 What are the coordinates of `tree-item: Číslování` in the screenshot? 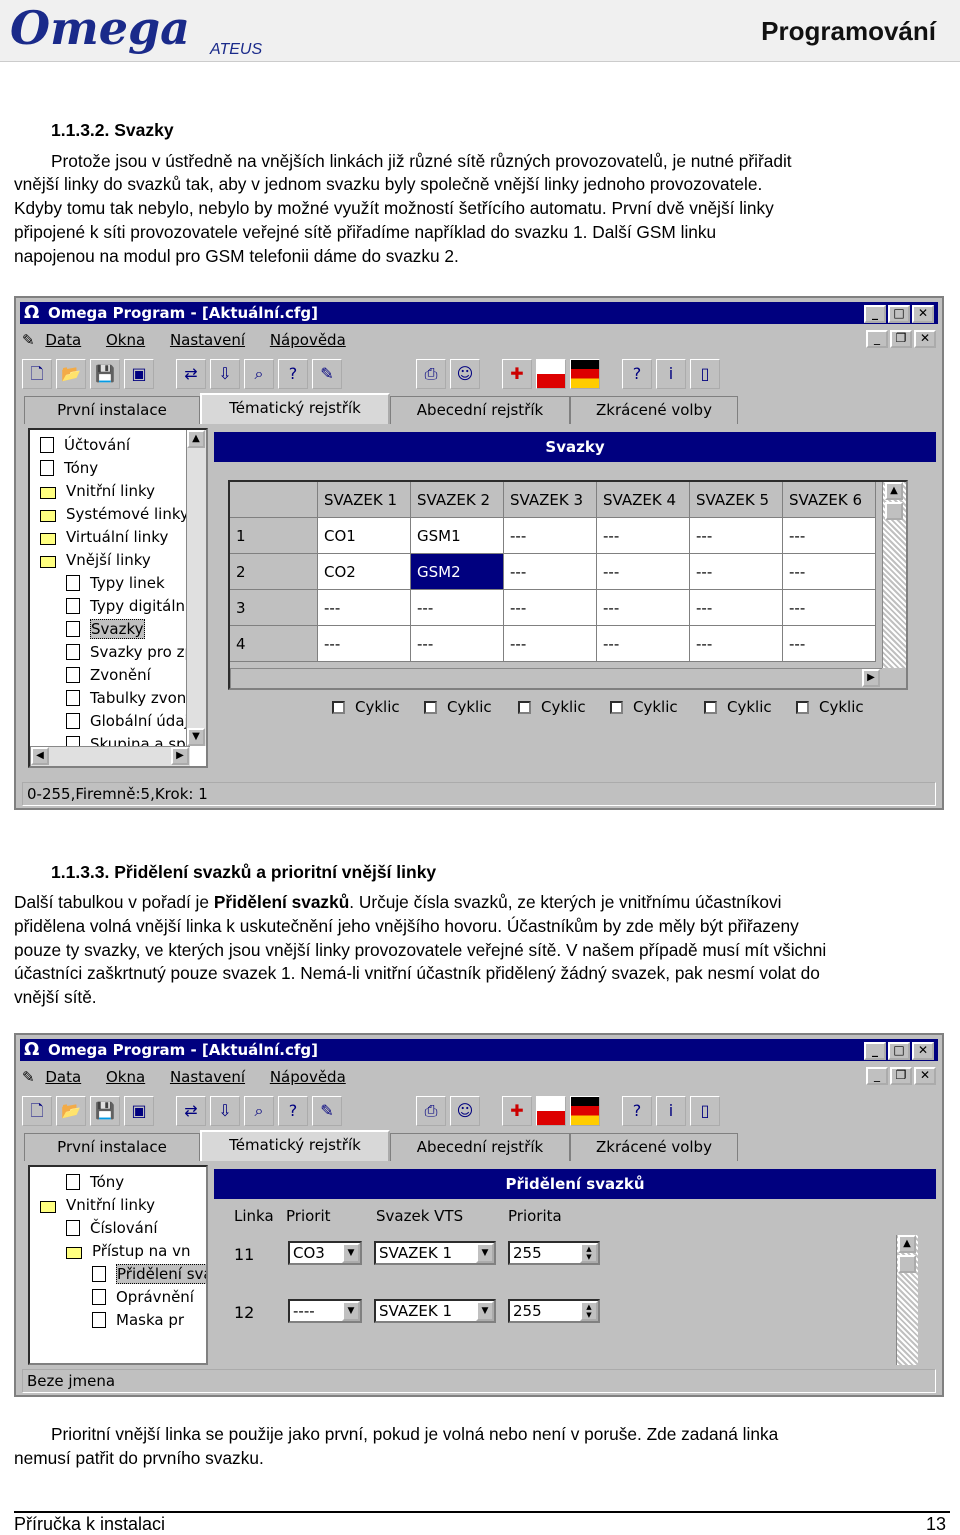 It's located at (112, 1228).